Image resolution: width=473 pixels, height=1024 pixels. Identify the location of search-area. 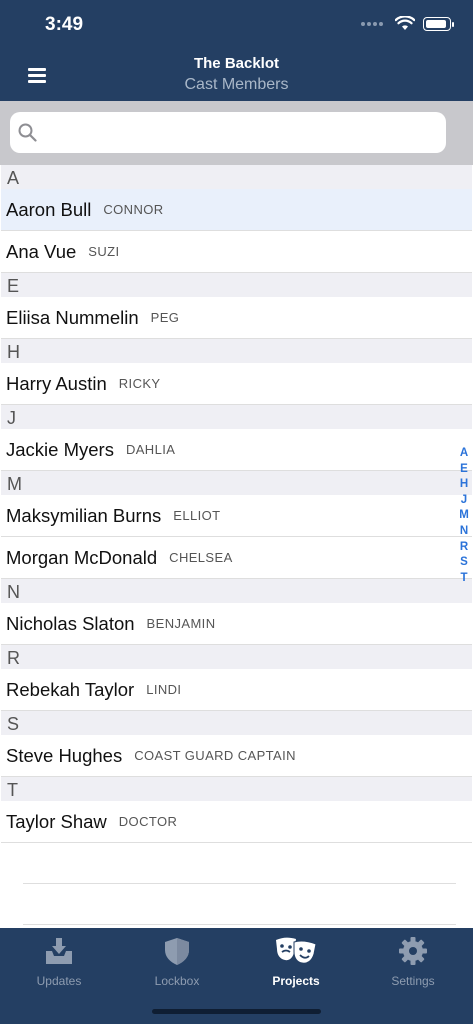
(236, 133).